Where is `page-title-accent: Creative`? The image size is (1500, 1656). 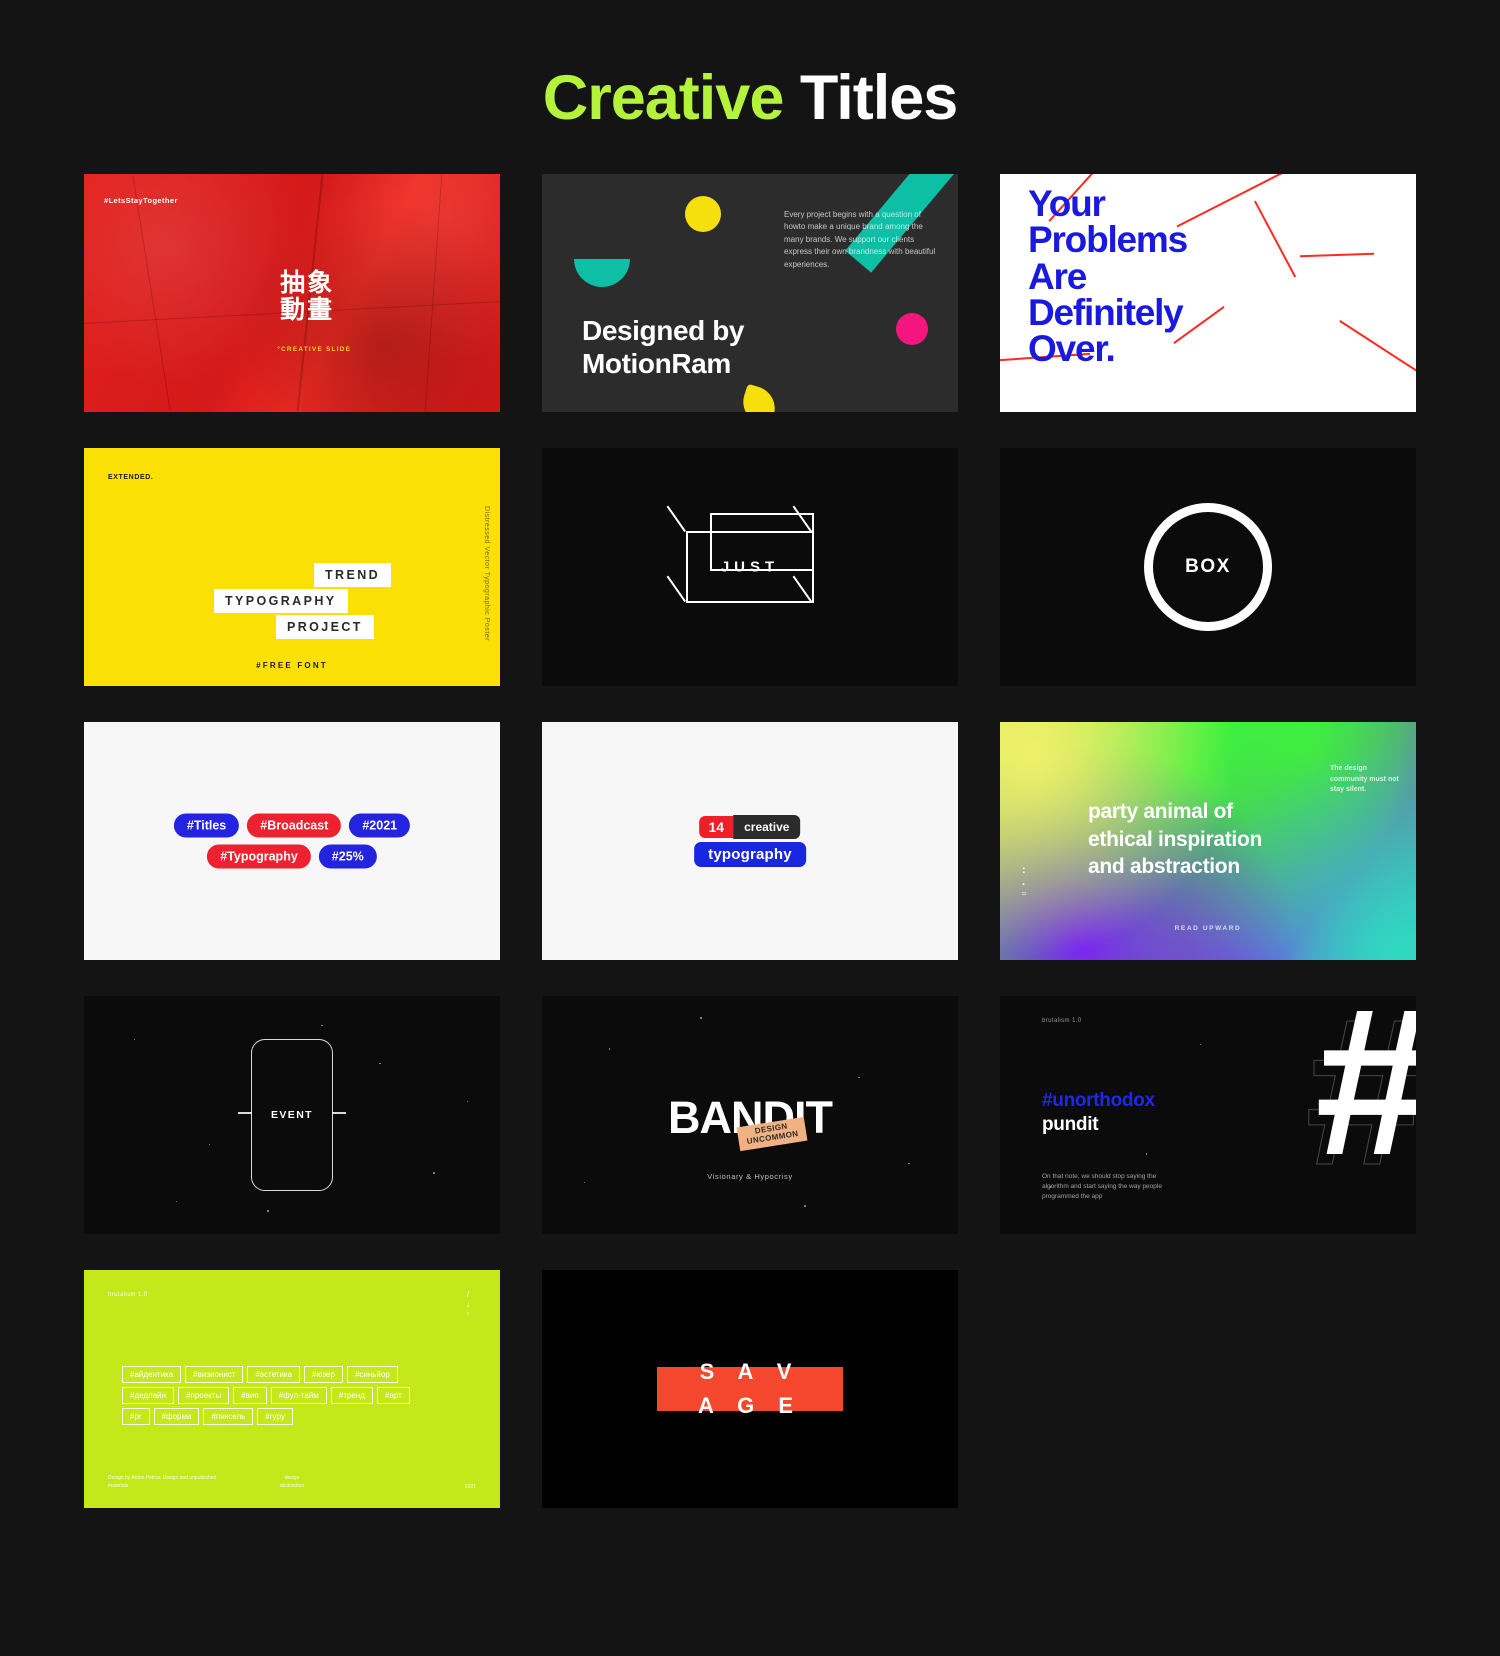
page-title-accent: Creative is located at coordinates (663, 98).